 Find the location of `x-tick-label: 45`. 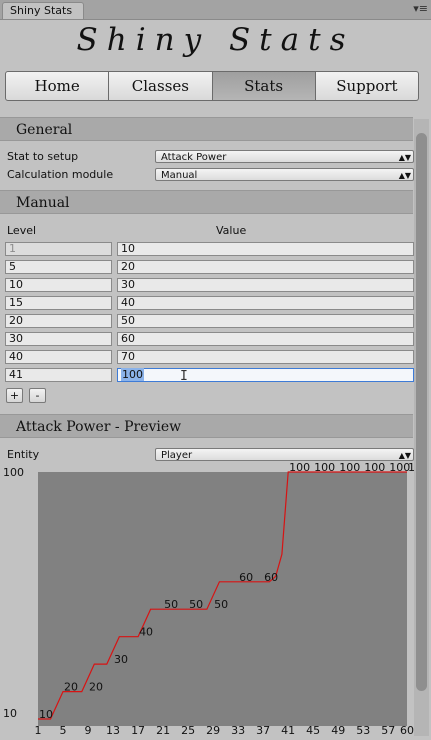

x-tick-label: 45 is located at coordinates (313, 730).